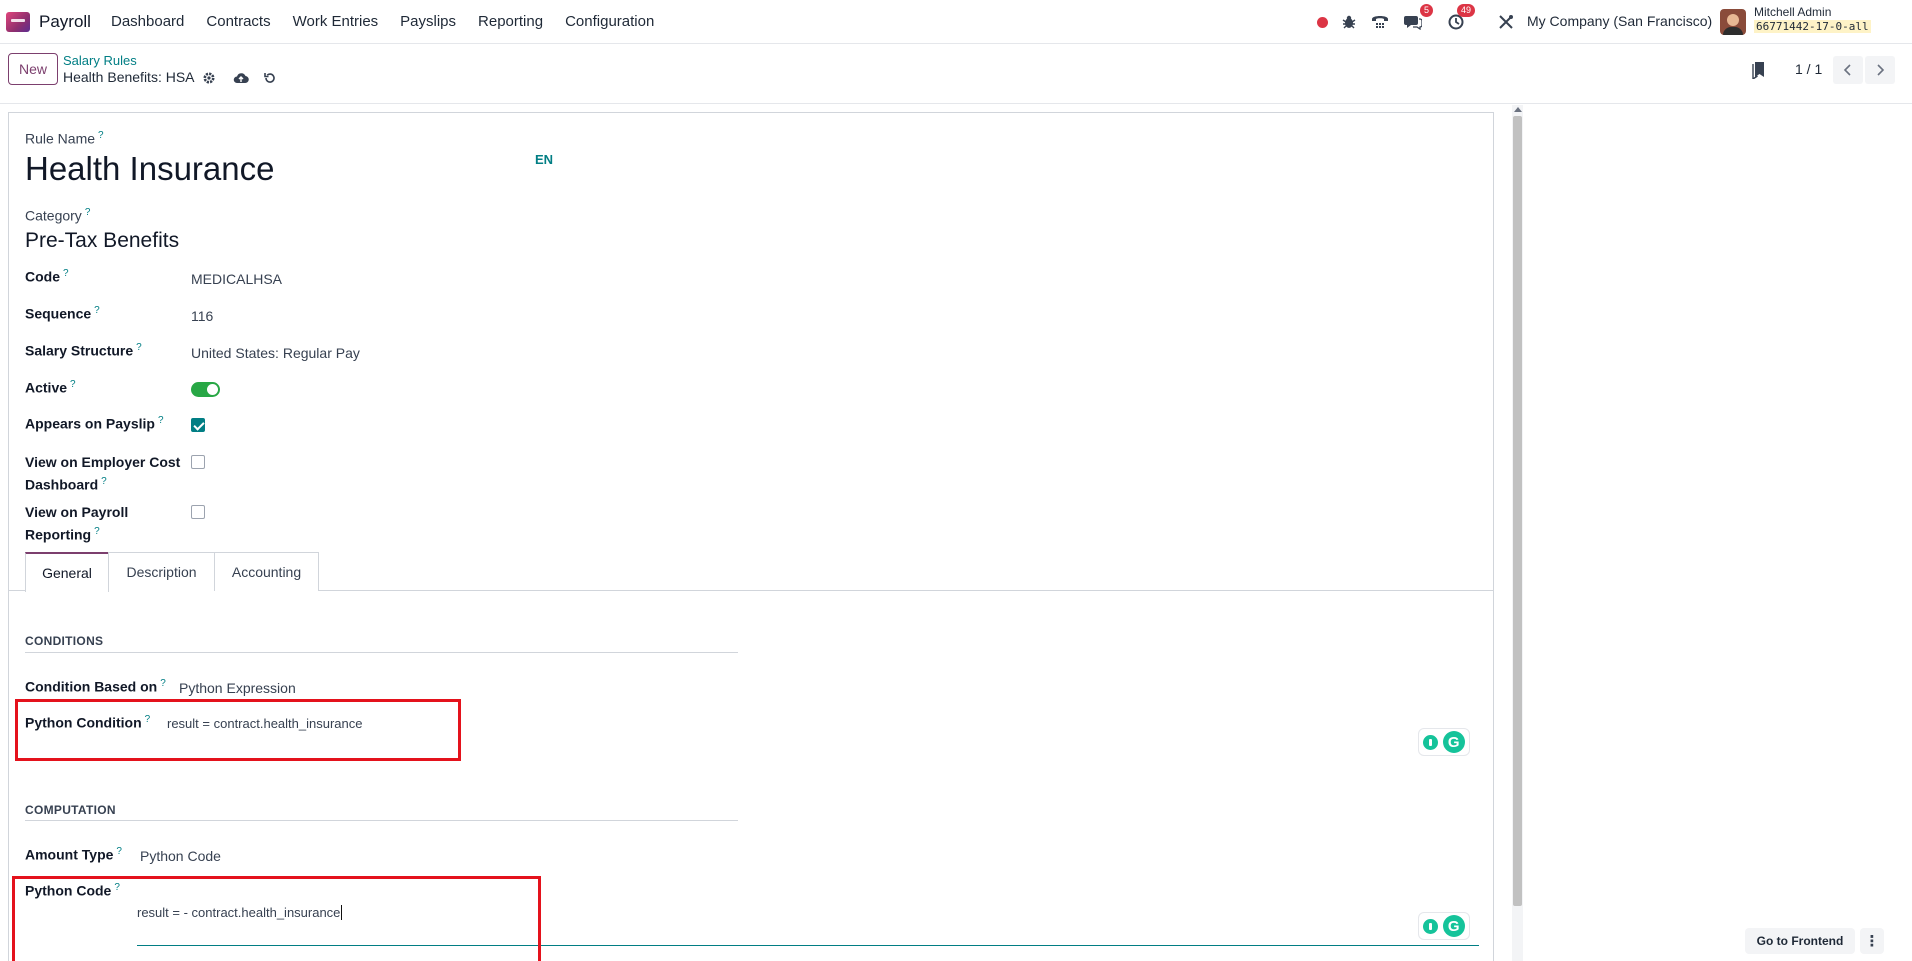 This screenshot has height=961, width=1912. Describe the element at coordinates (202, 316) in the screenshot. I see `sequence-field: 116` at that location.